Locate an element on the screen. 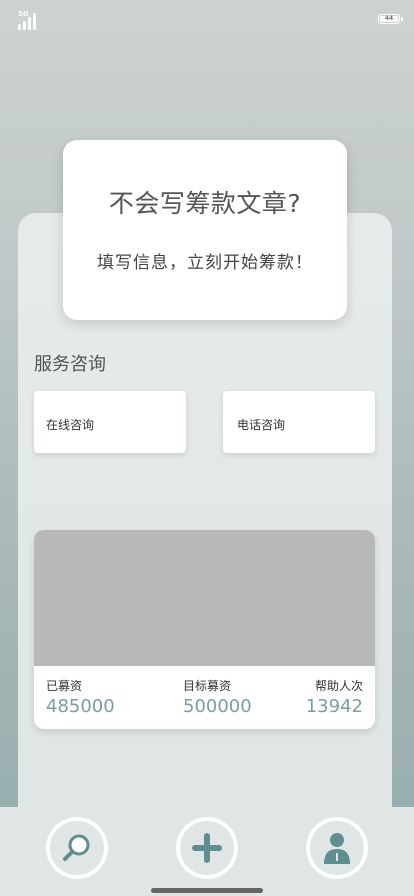 The width and height of the screenshot is (414, 896). status-bar: 5G 44 is located at coordinates (207, 20).